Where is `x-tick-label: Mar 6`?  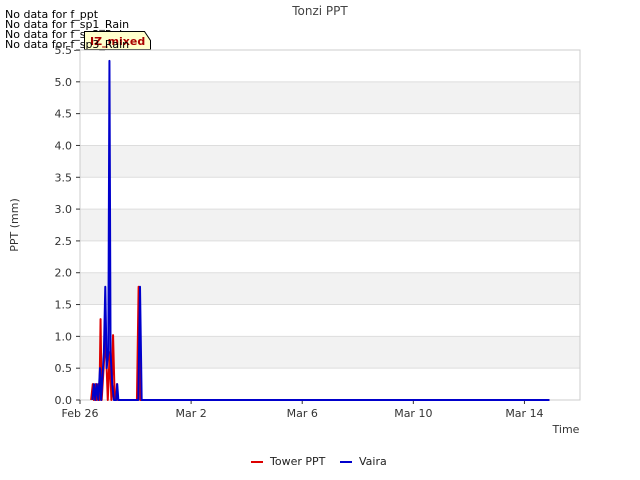 x-tick-label: Mar 6 is located at coordinates (302, 413).